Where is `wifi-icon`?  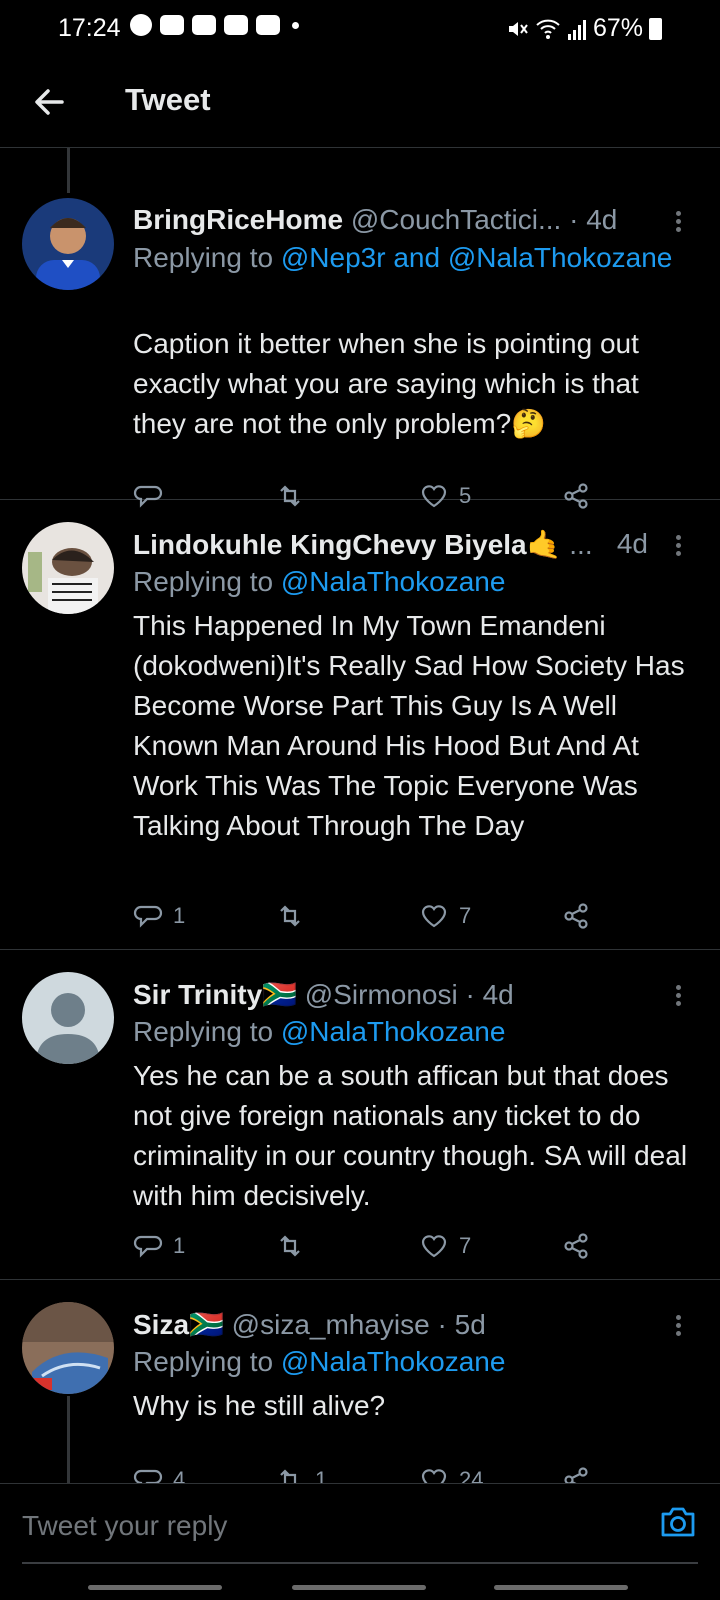 wifi-icon is located at coordinates (548, 29).